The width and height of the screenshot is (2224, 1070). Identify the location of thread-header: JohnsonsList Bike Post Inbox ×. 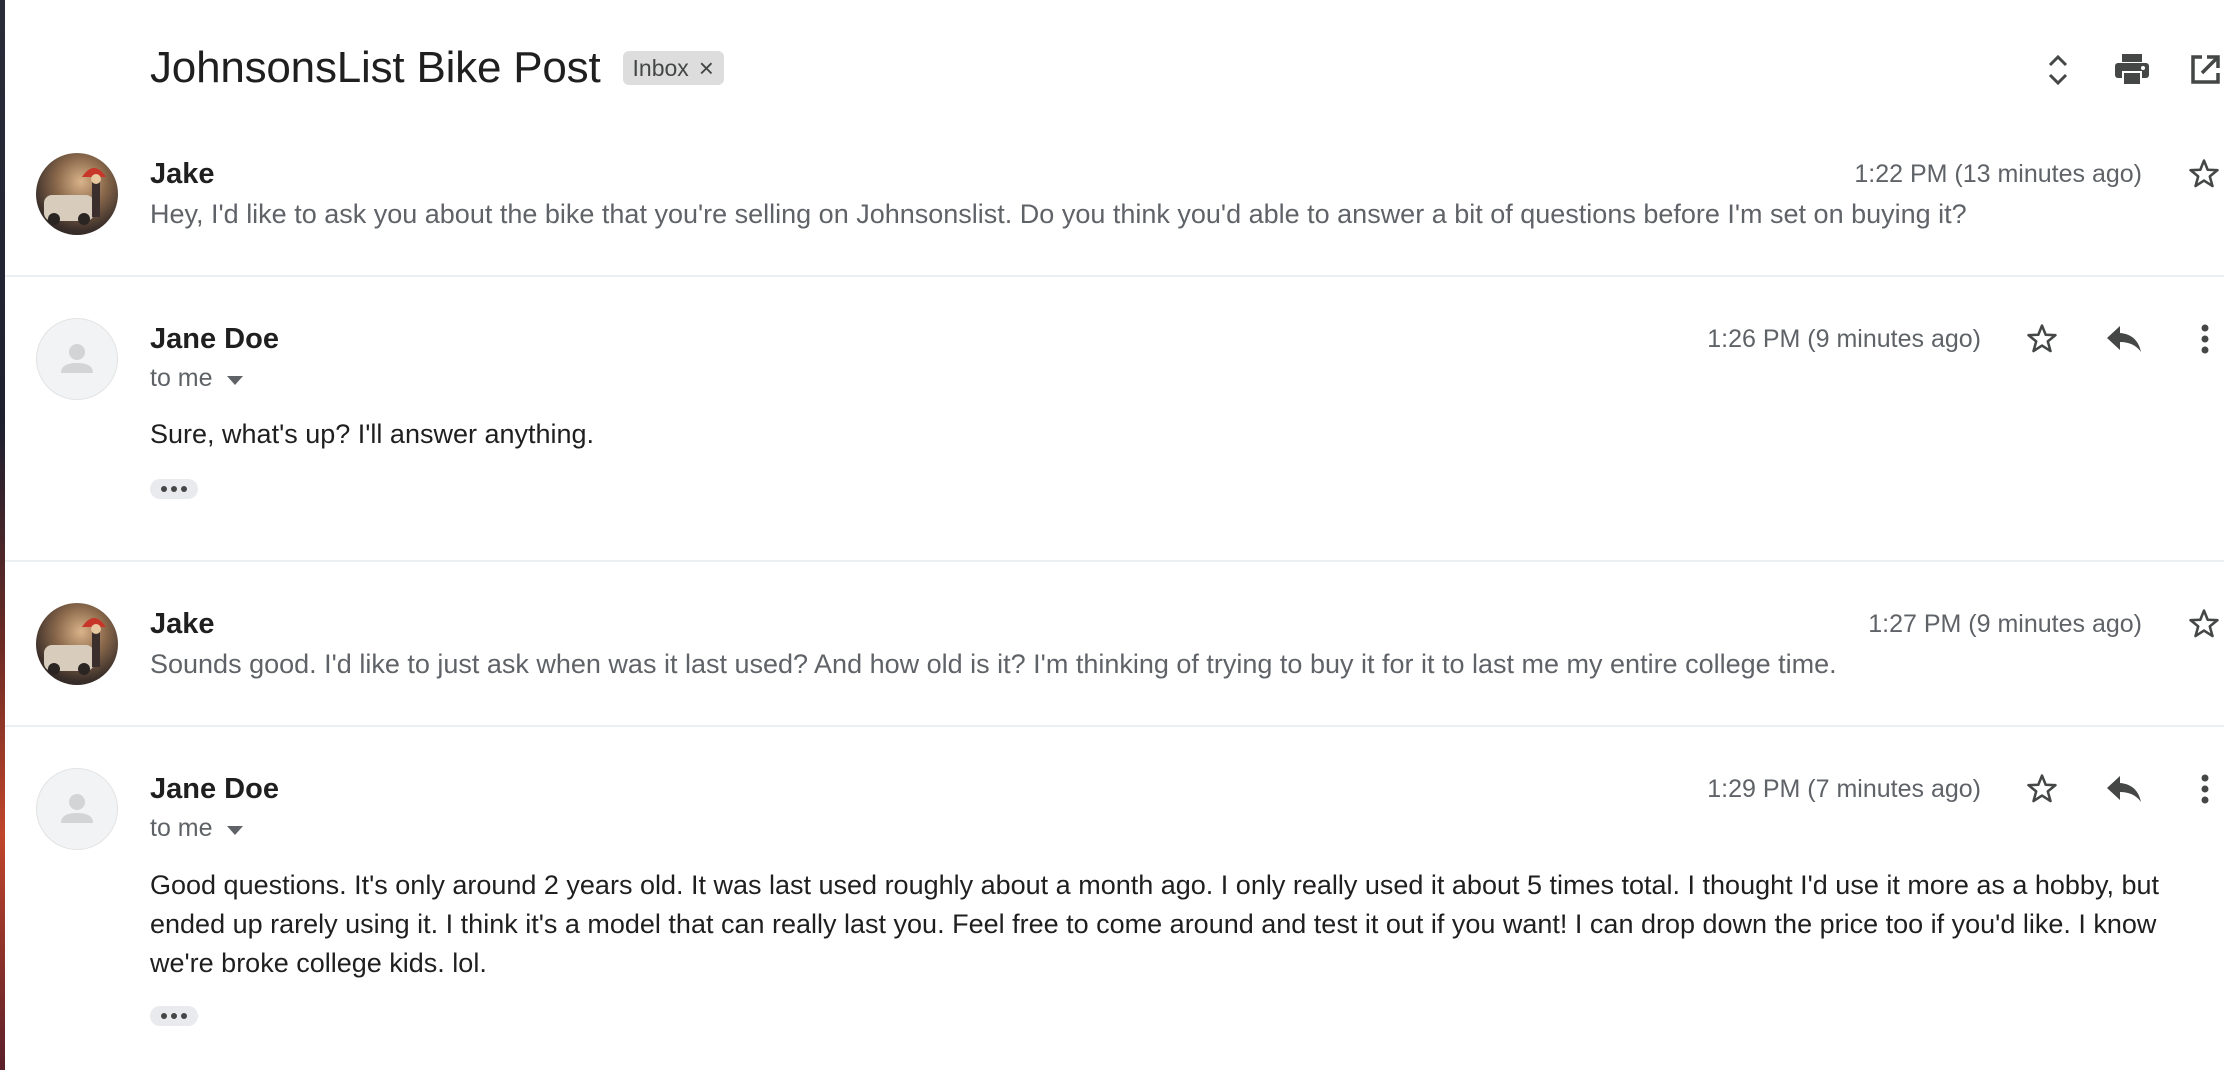
(437, 68).